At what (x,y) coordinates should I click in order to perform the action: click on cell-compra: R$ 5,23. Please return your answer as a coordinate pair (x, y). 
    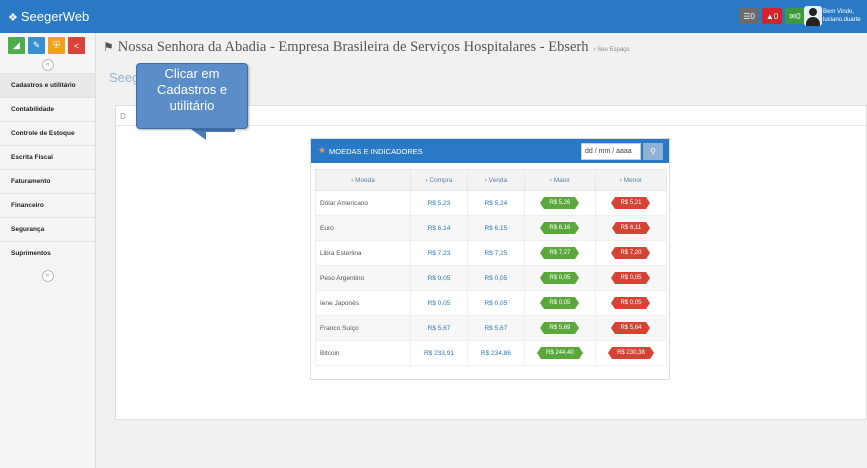
    Looking at the image, I should click on (439, 203).